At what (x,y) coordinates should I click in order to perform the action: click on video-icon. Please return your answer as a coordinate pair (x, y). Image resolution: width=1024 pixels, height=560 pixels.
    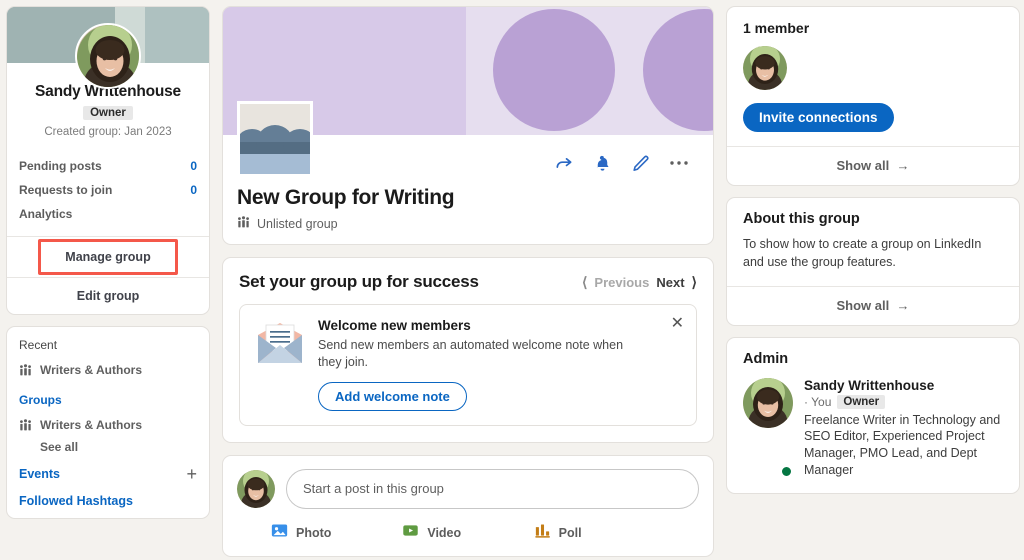
    Looking at the image, I should click on (410, 533).